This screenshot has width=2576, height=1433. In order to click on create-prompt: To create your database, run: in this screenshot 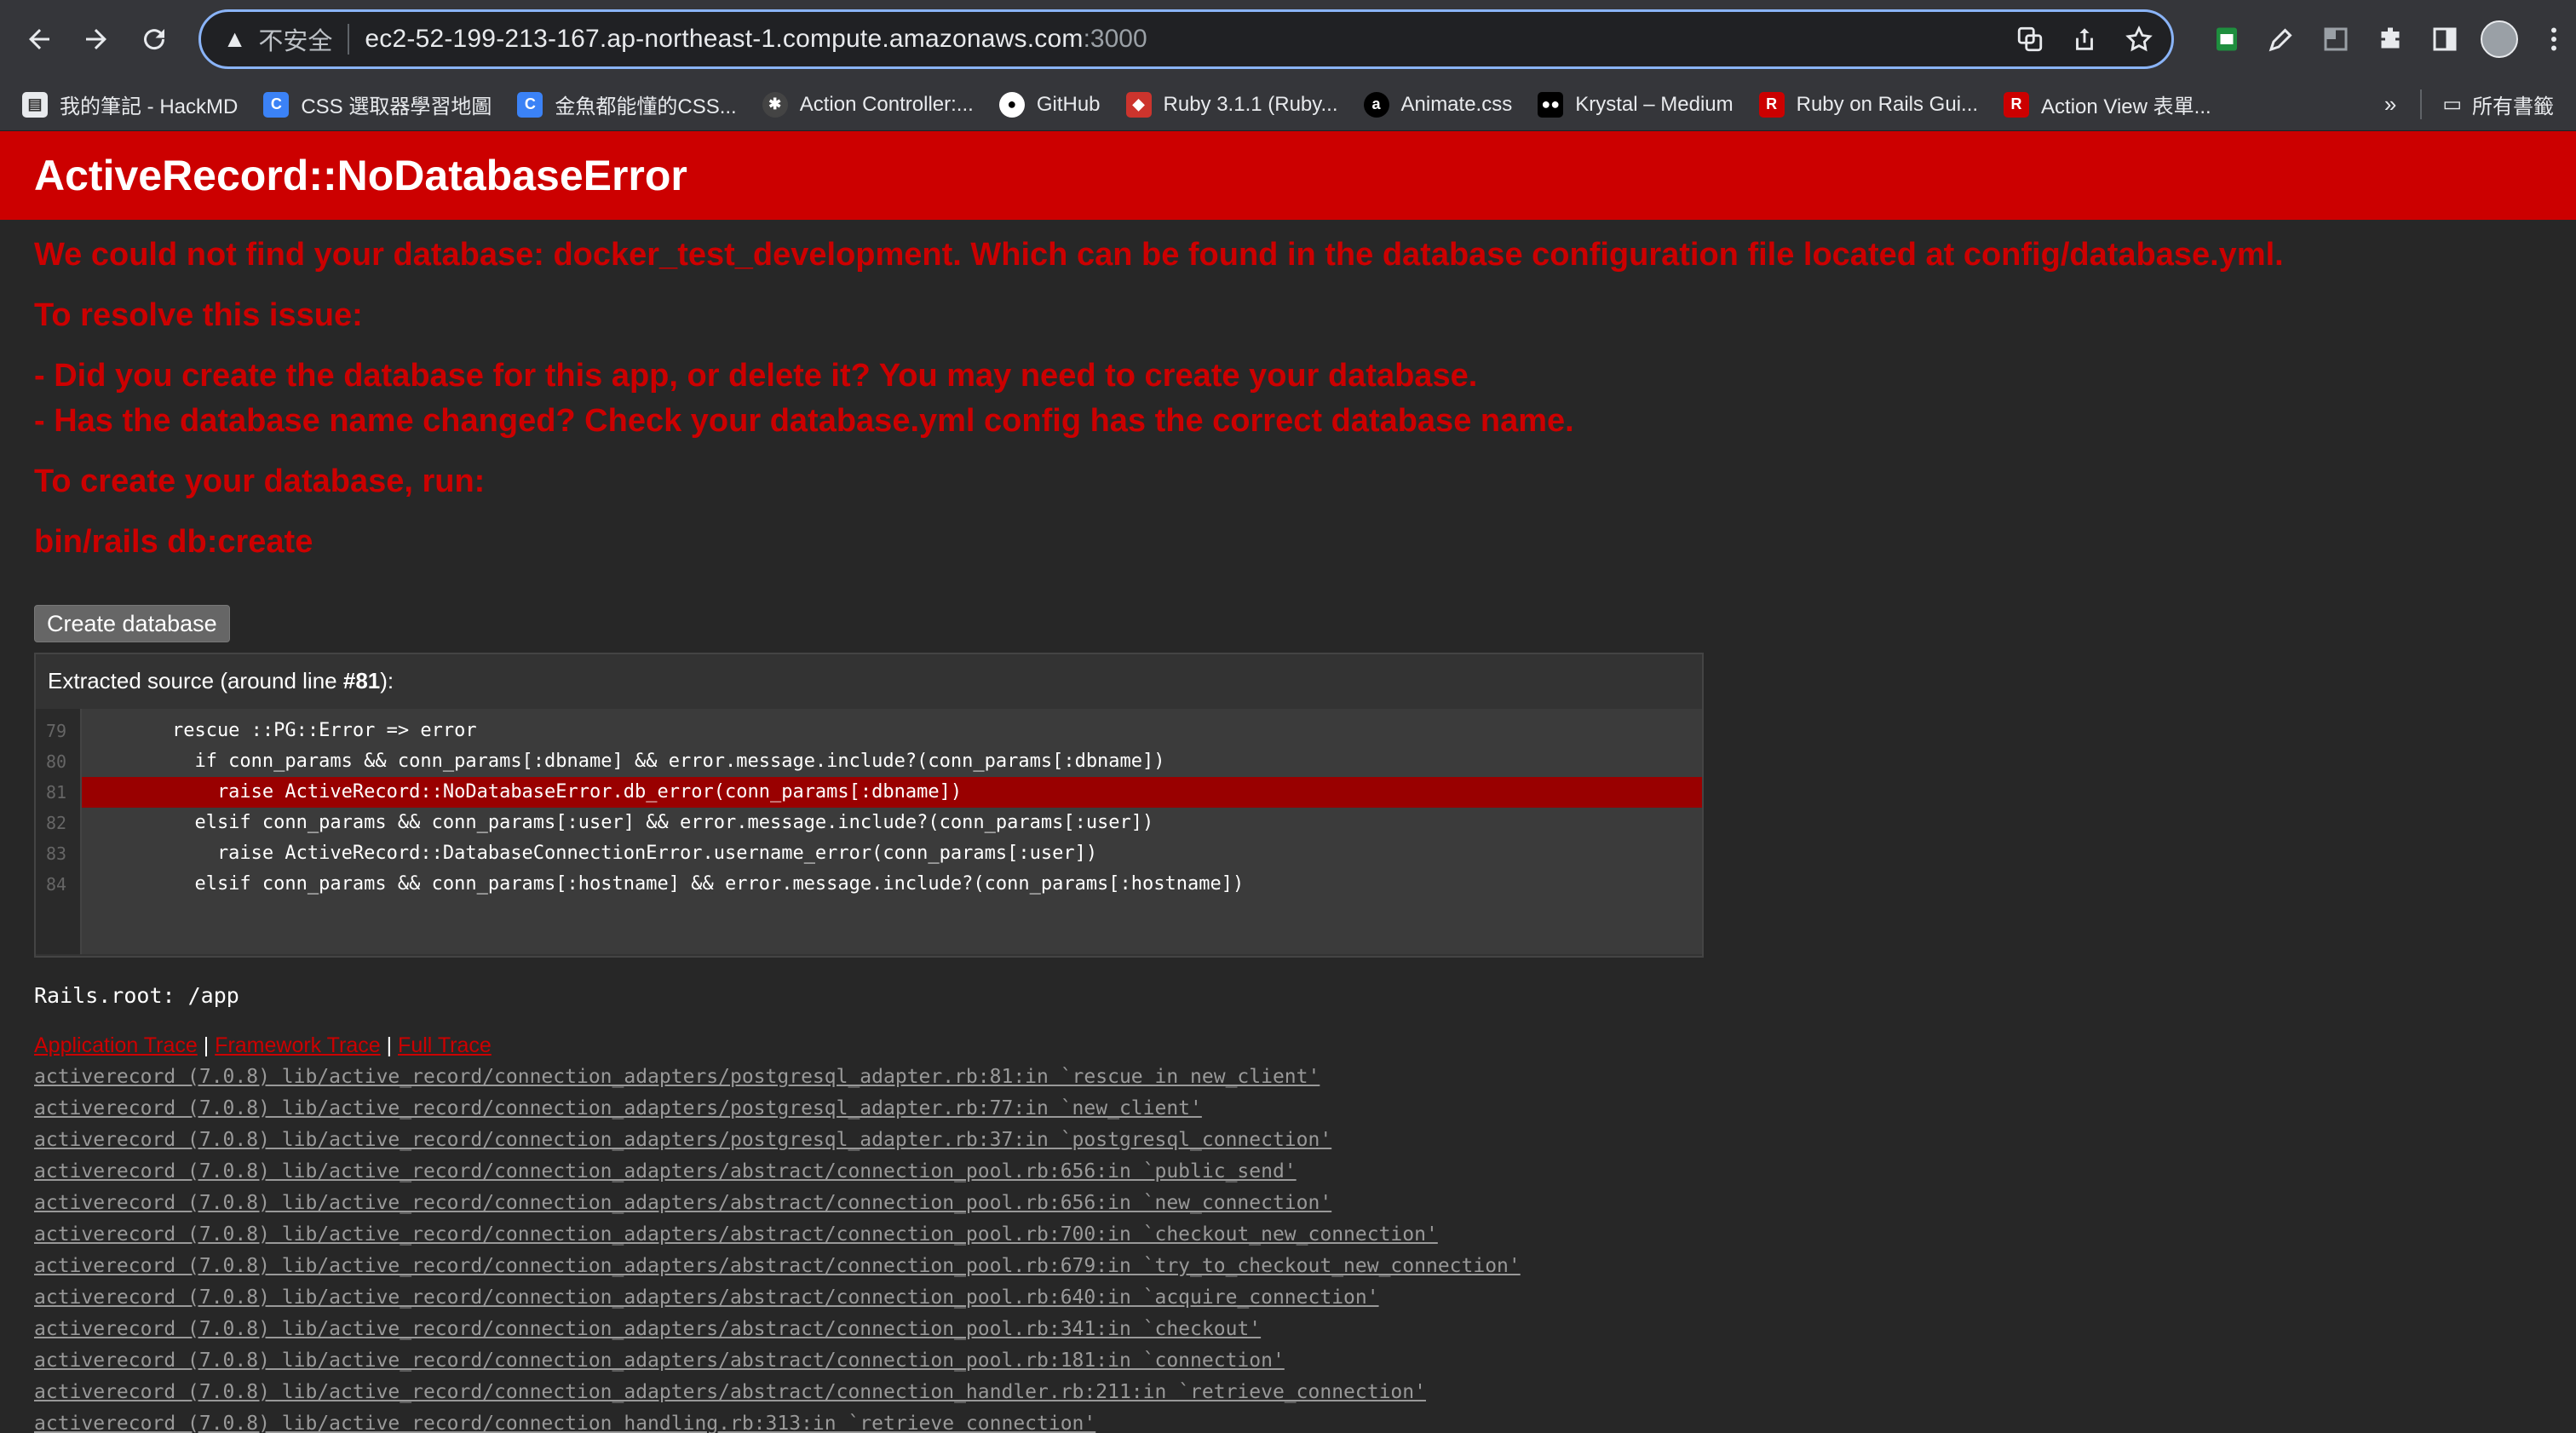, I will do `click(260, 481)`.